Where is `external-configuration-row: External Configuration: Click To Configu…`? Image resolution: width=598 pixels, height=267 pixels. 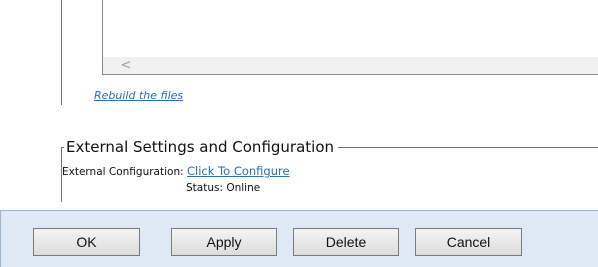 external-configuration-row: External Configuration: Click To Configu… is located at coordinates (176, 171).